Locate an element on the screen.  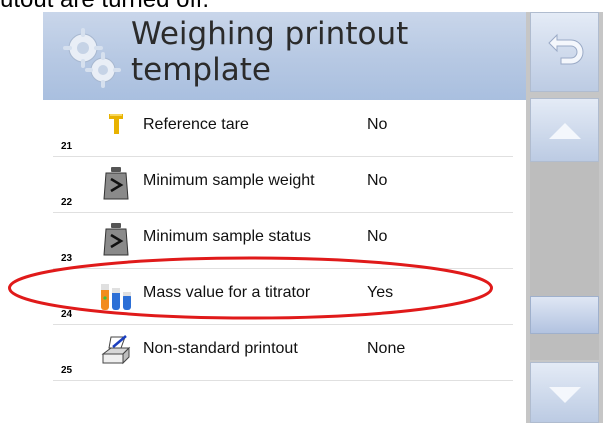
left-gutter is located at coordinates (21, 217).